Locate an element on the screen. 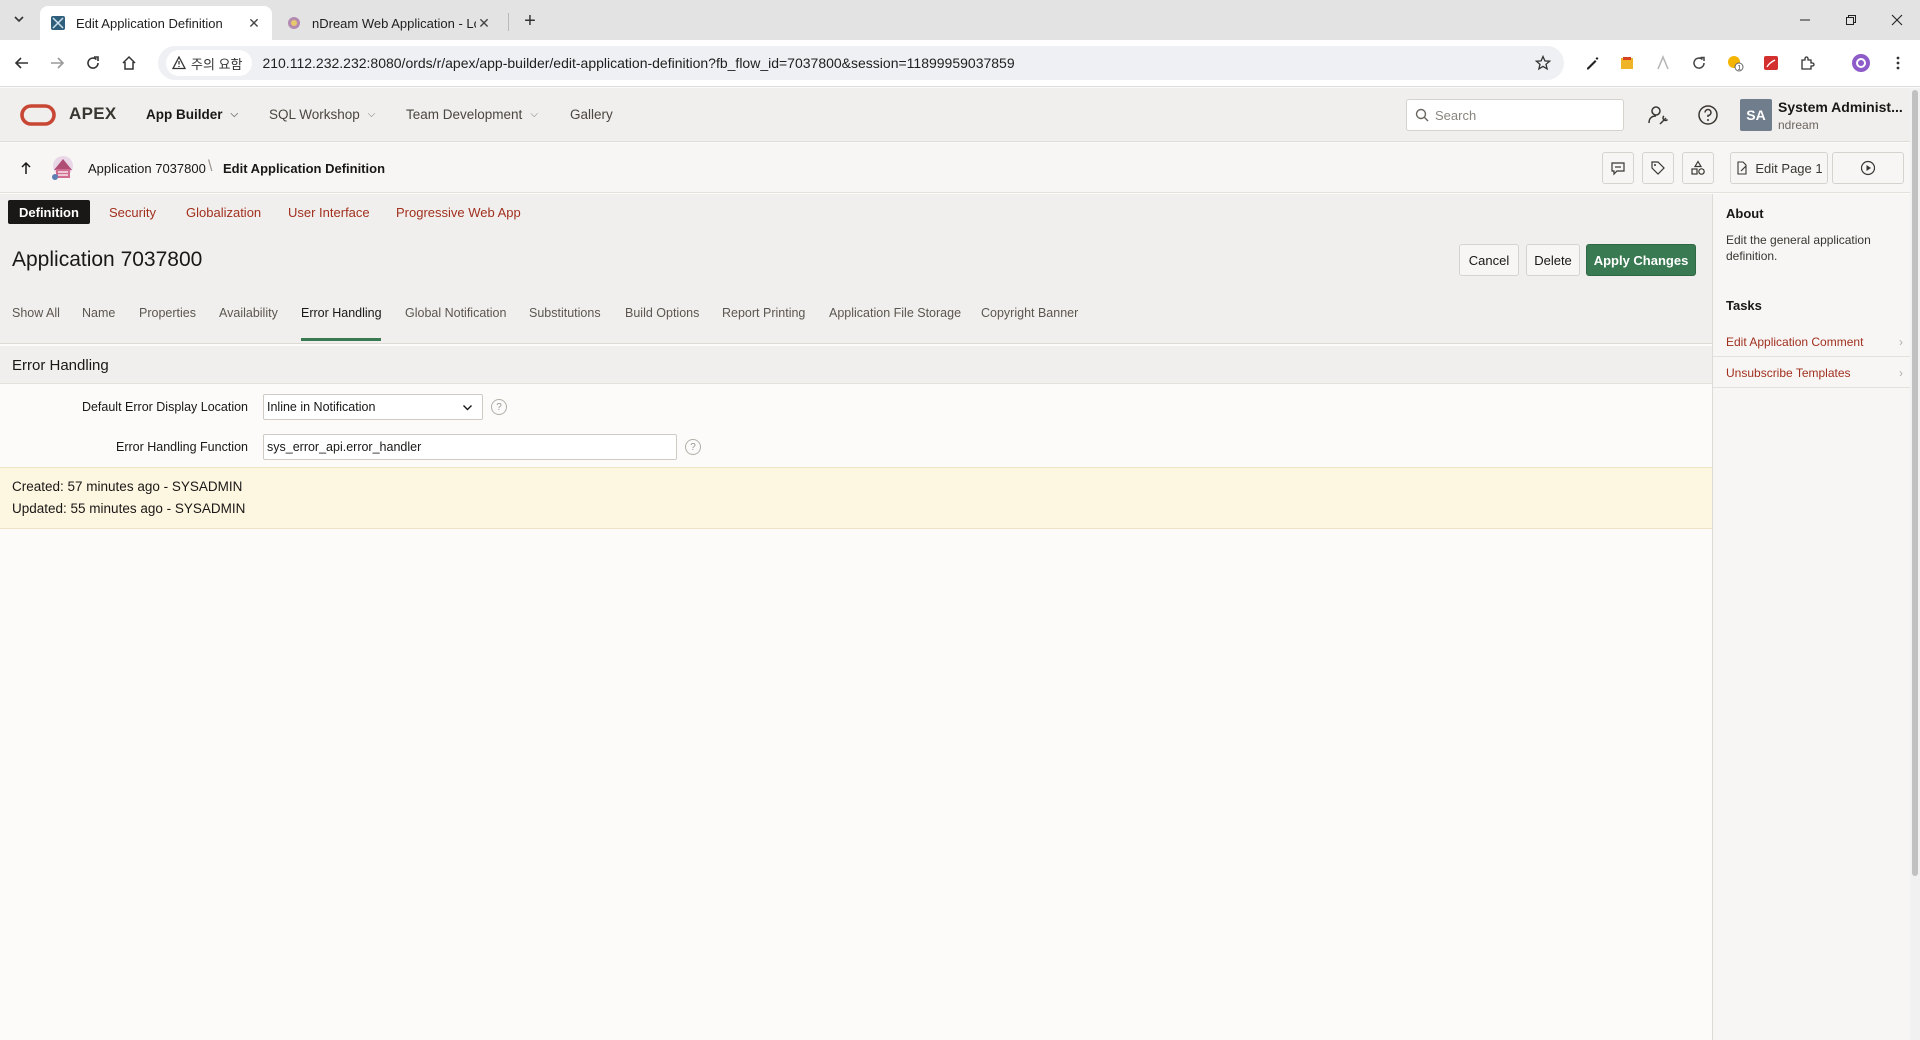 This screenshot has width=1920, height=1040. close-icon is located at coordinates (1897, 20).